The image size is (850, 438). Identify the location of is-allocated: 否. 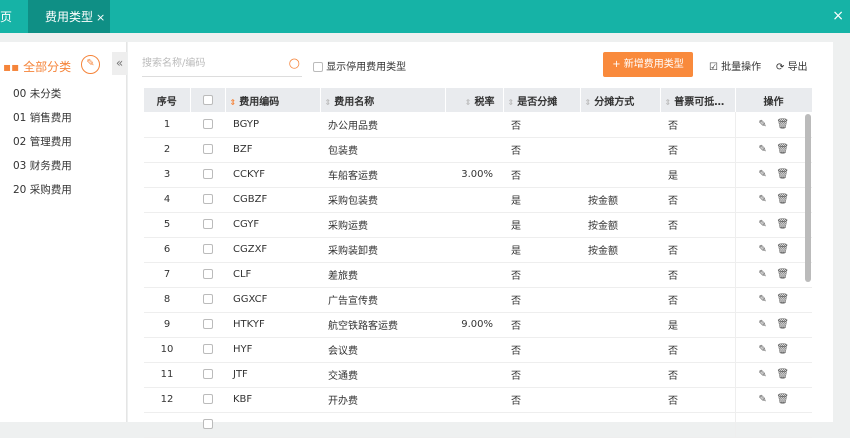
(541, 350).